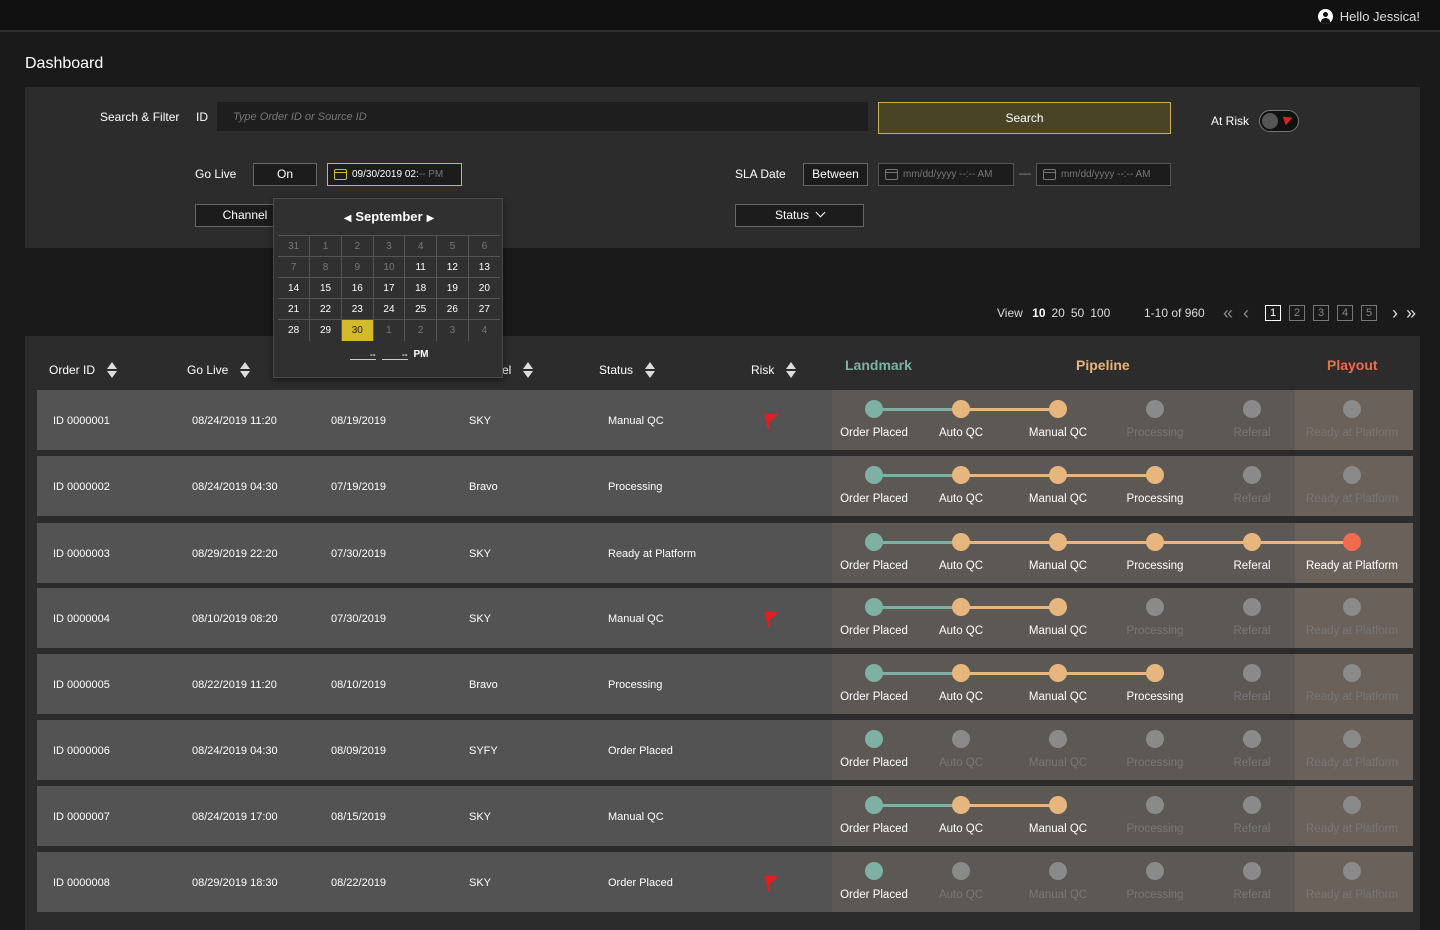  What do you see at coordinates (357, 288) in the screenshot?
I see `calendar-day: 16` at bounding box center [357, 288].